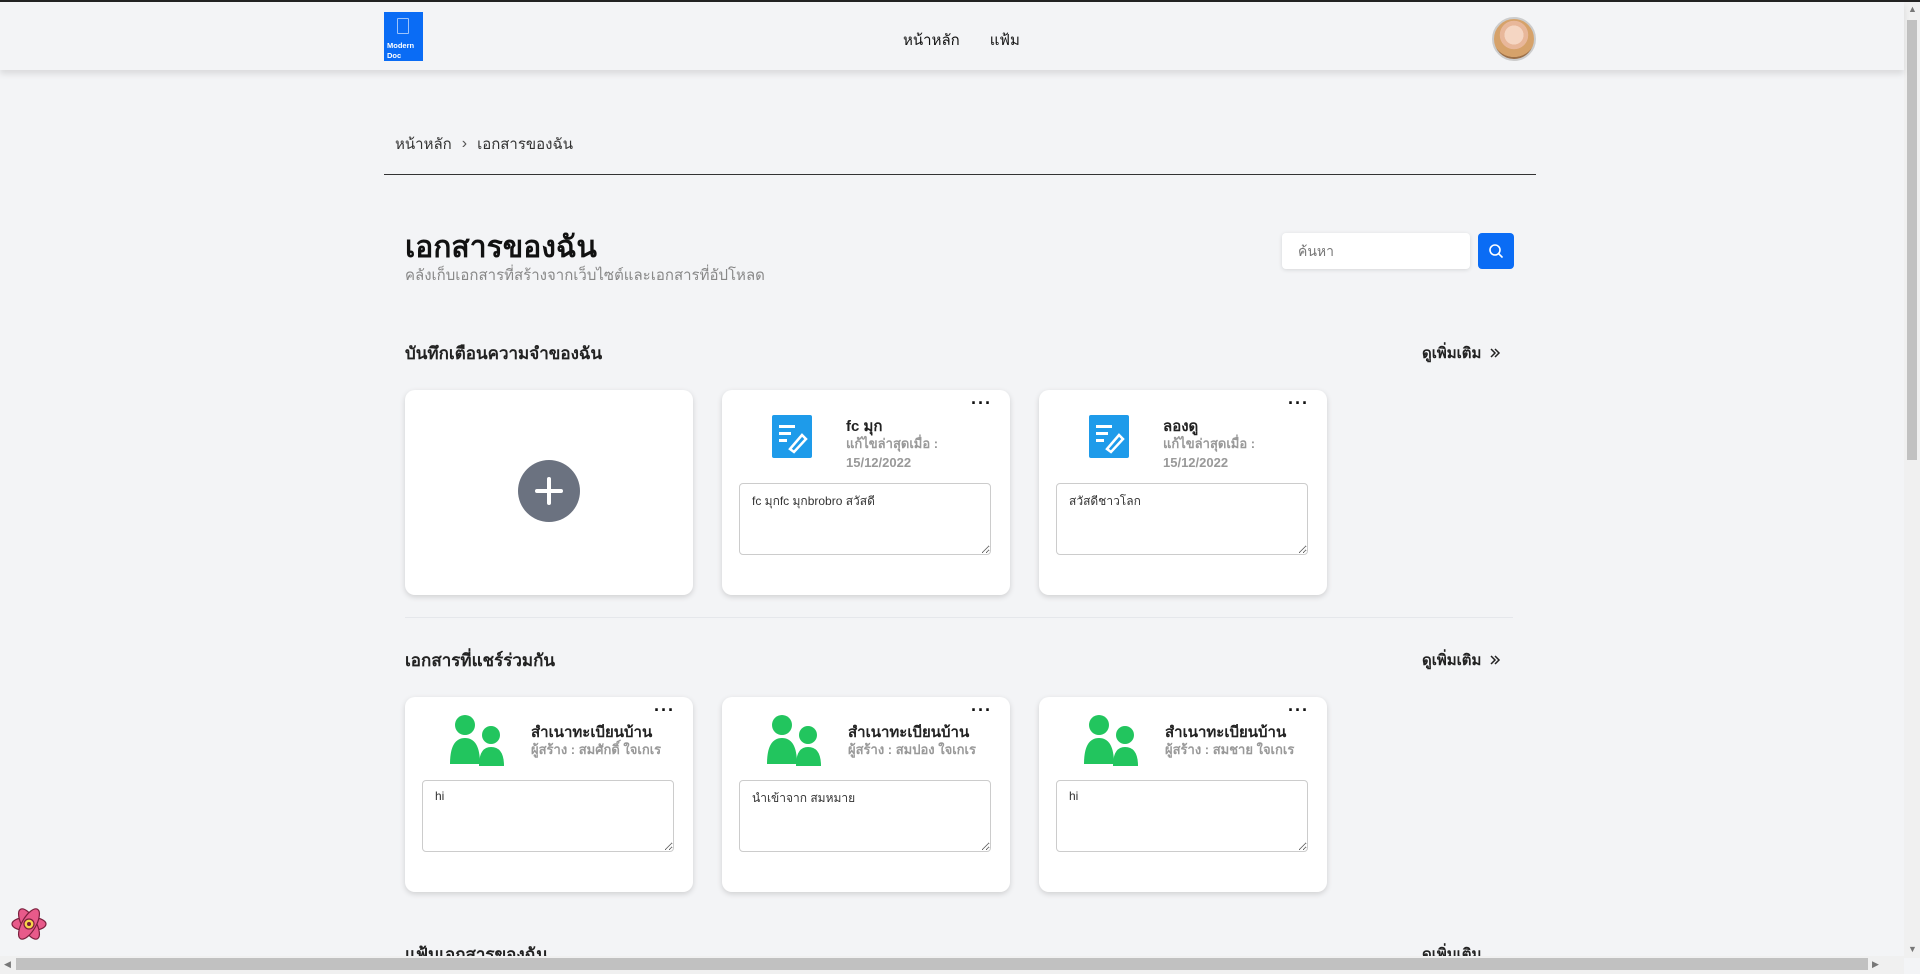  What do you see at coordinates (931, 40) in the screenshot?
I see `nav-home: หน้าหลัก` at bounding box center [931, 40].